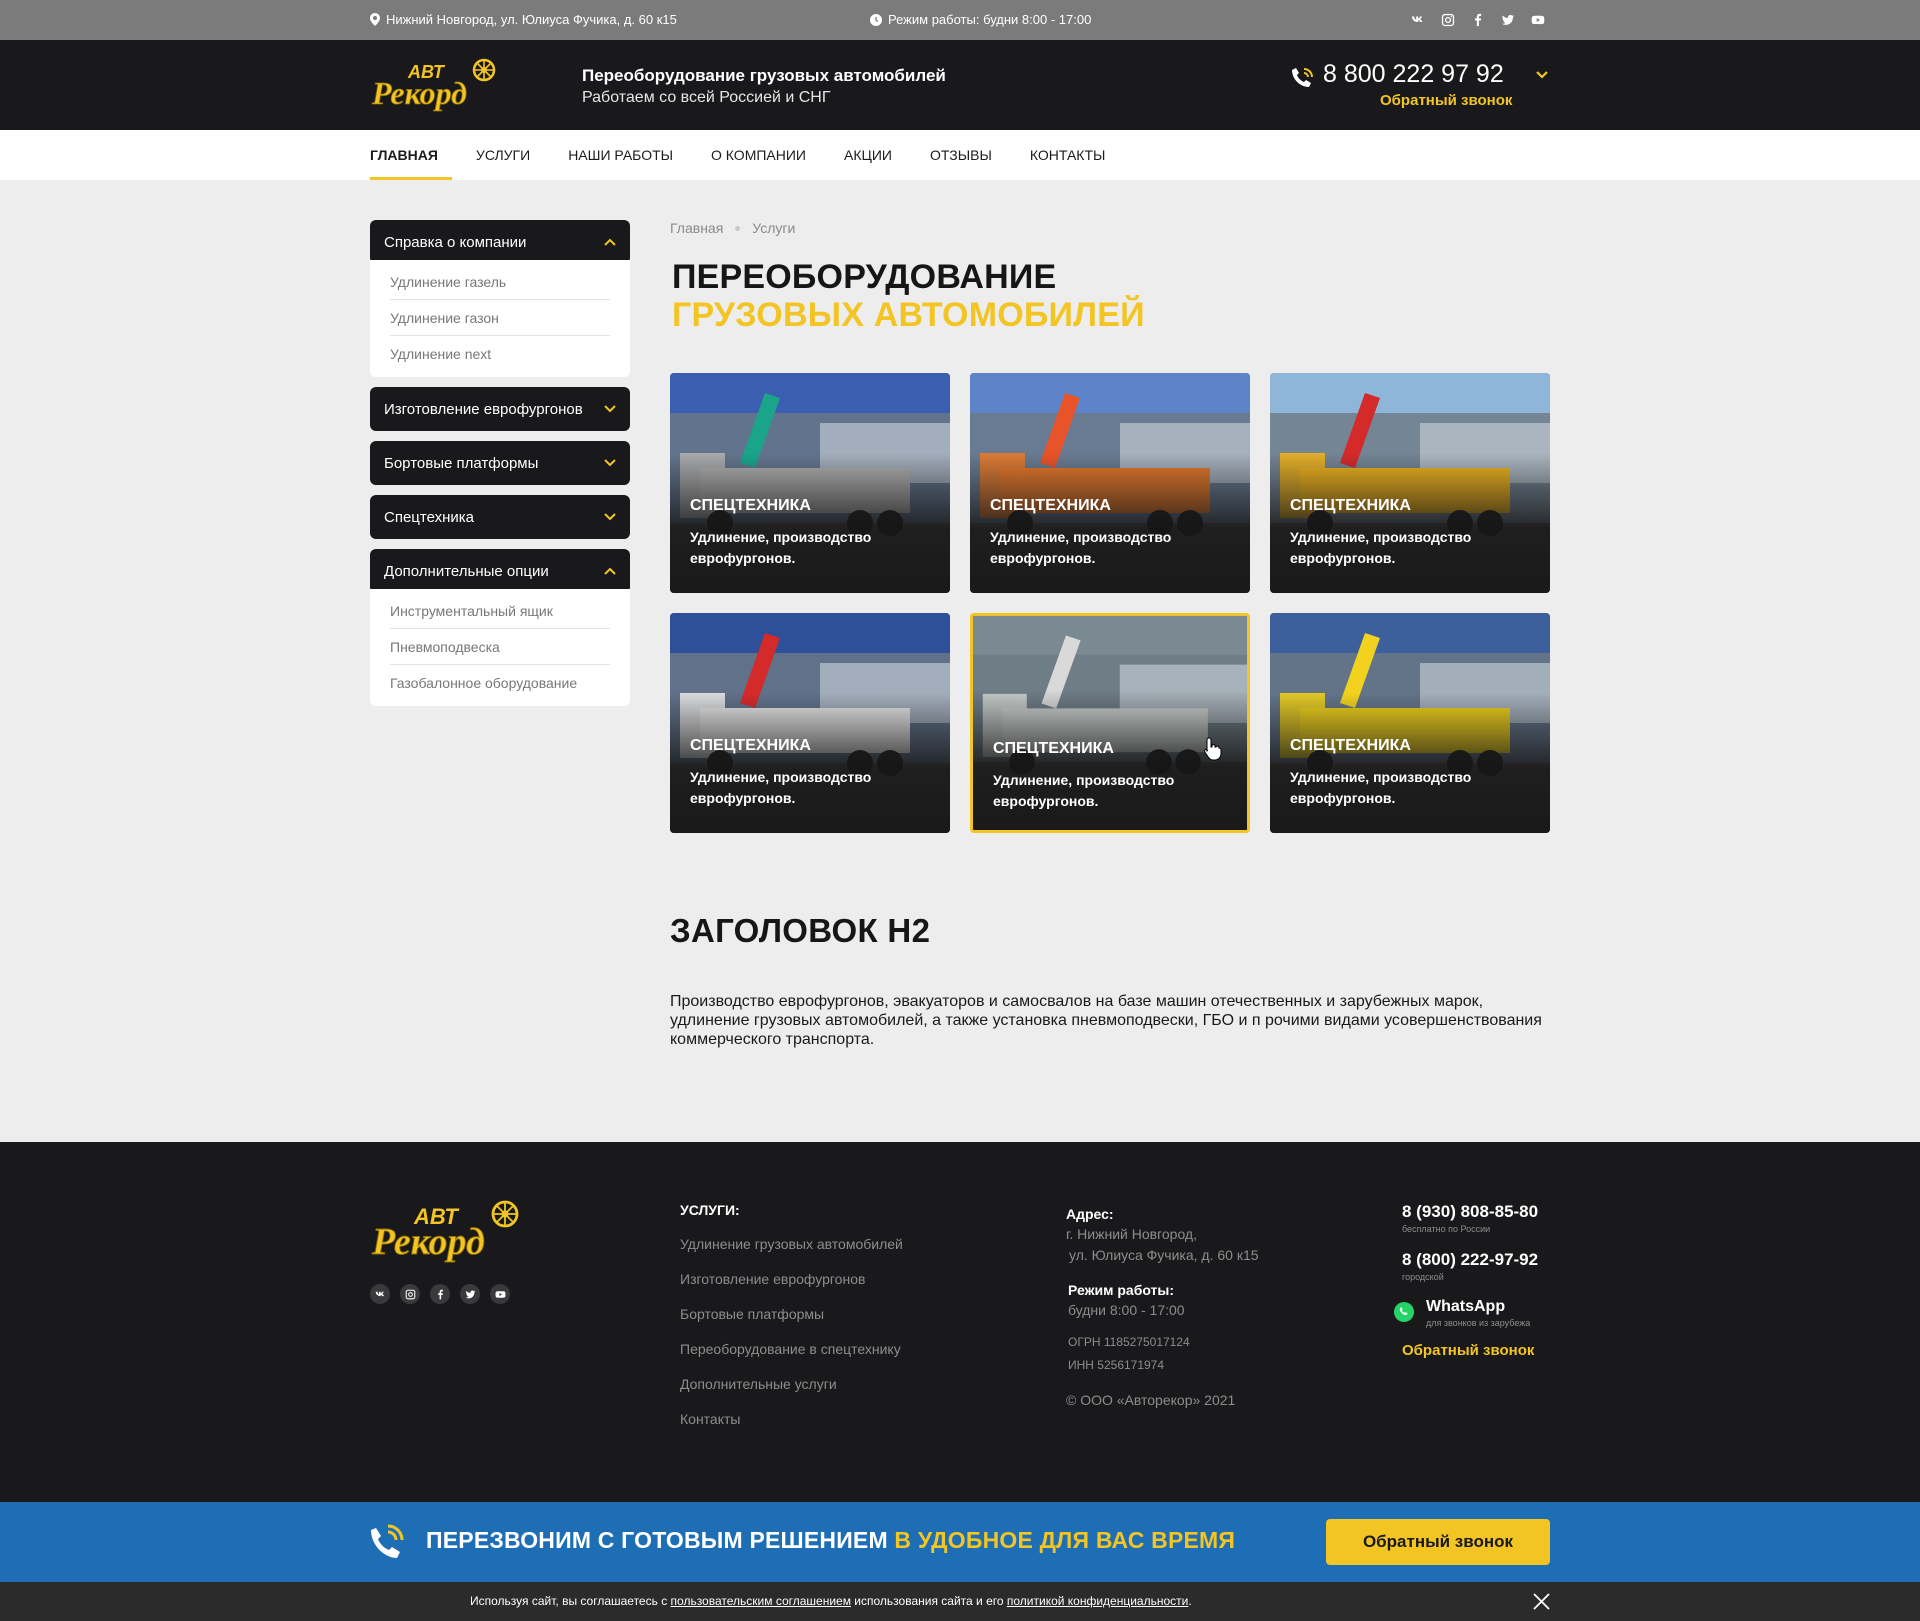 This screenshot has height=1621, width=1920. I want to click on footer-whatsapp: WhatsApp для звонков из зарубежа, so click(1466, 1313).